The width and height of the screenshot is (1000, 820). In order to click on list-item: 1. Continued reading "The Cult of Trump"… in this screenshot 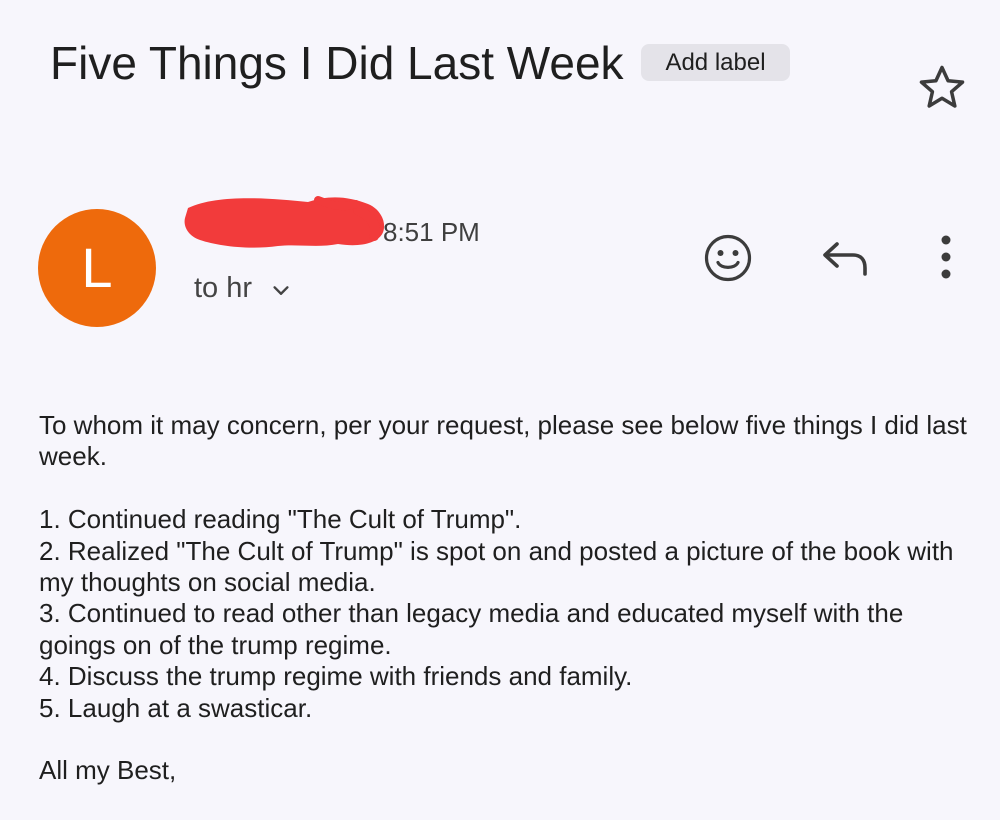, I will do `click(280, 519)`.